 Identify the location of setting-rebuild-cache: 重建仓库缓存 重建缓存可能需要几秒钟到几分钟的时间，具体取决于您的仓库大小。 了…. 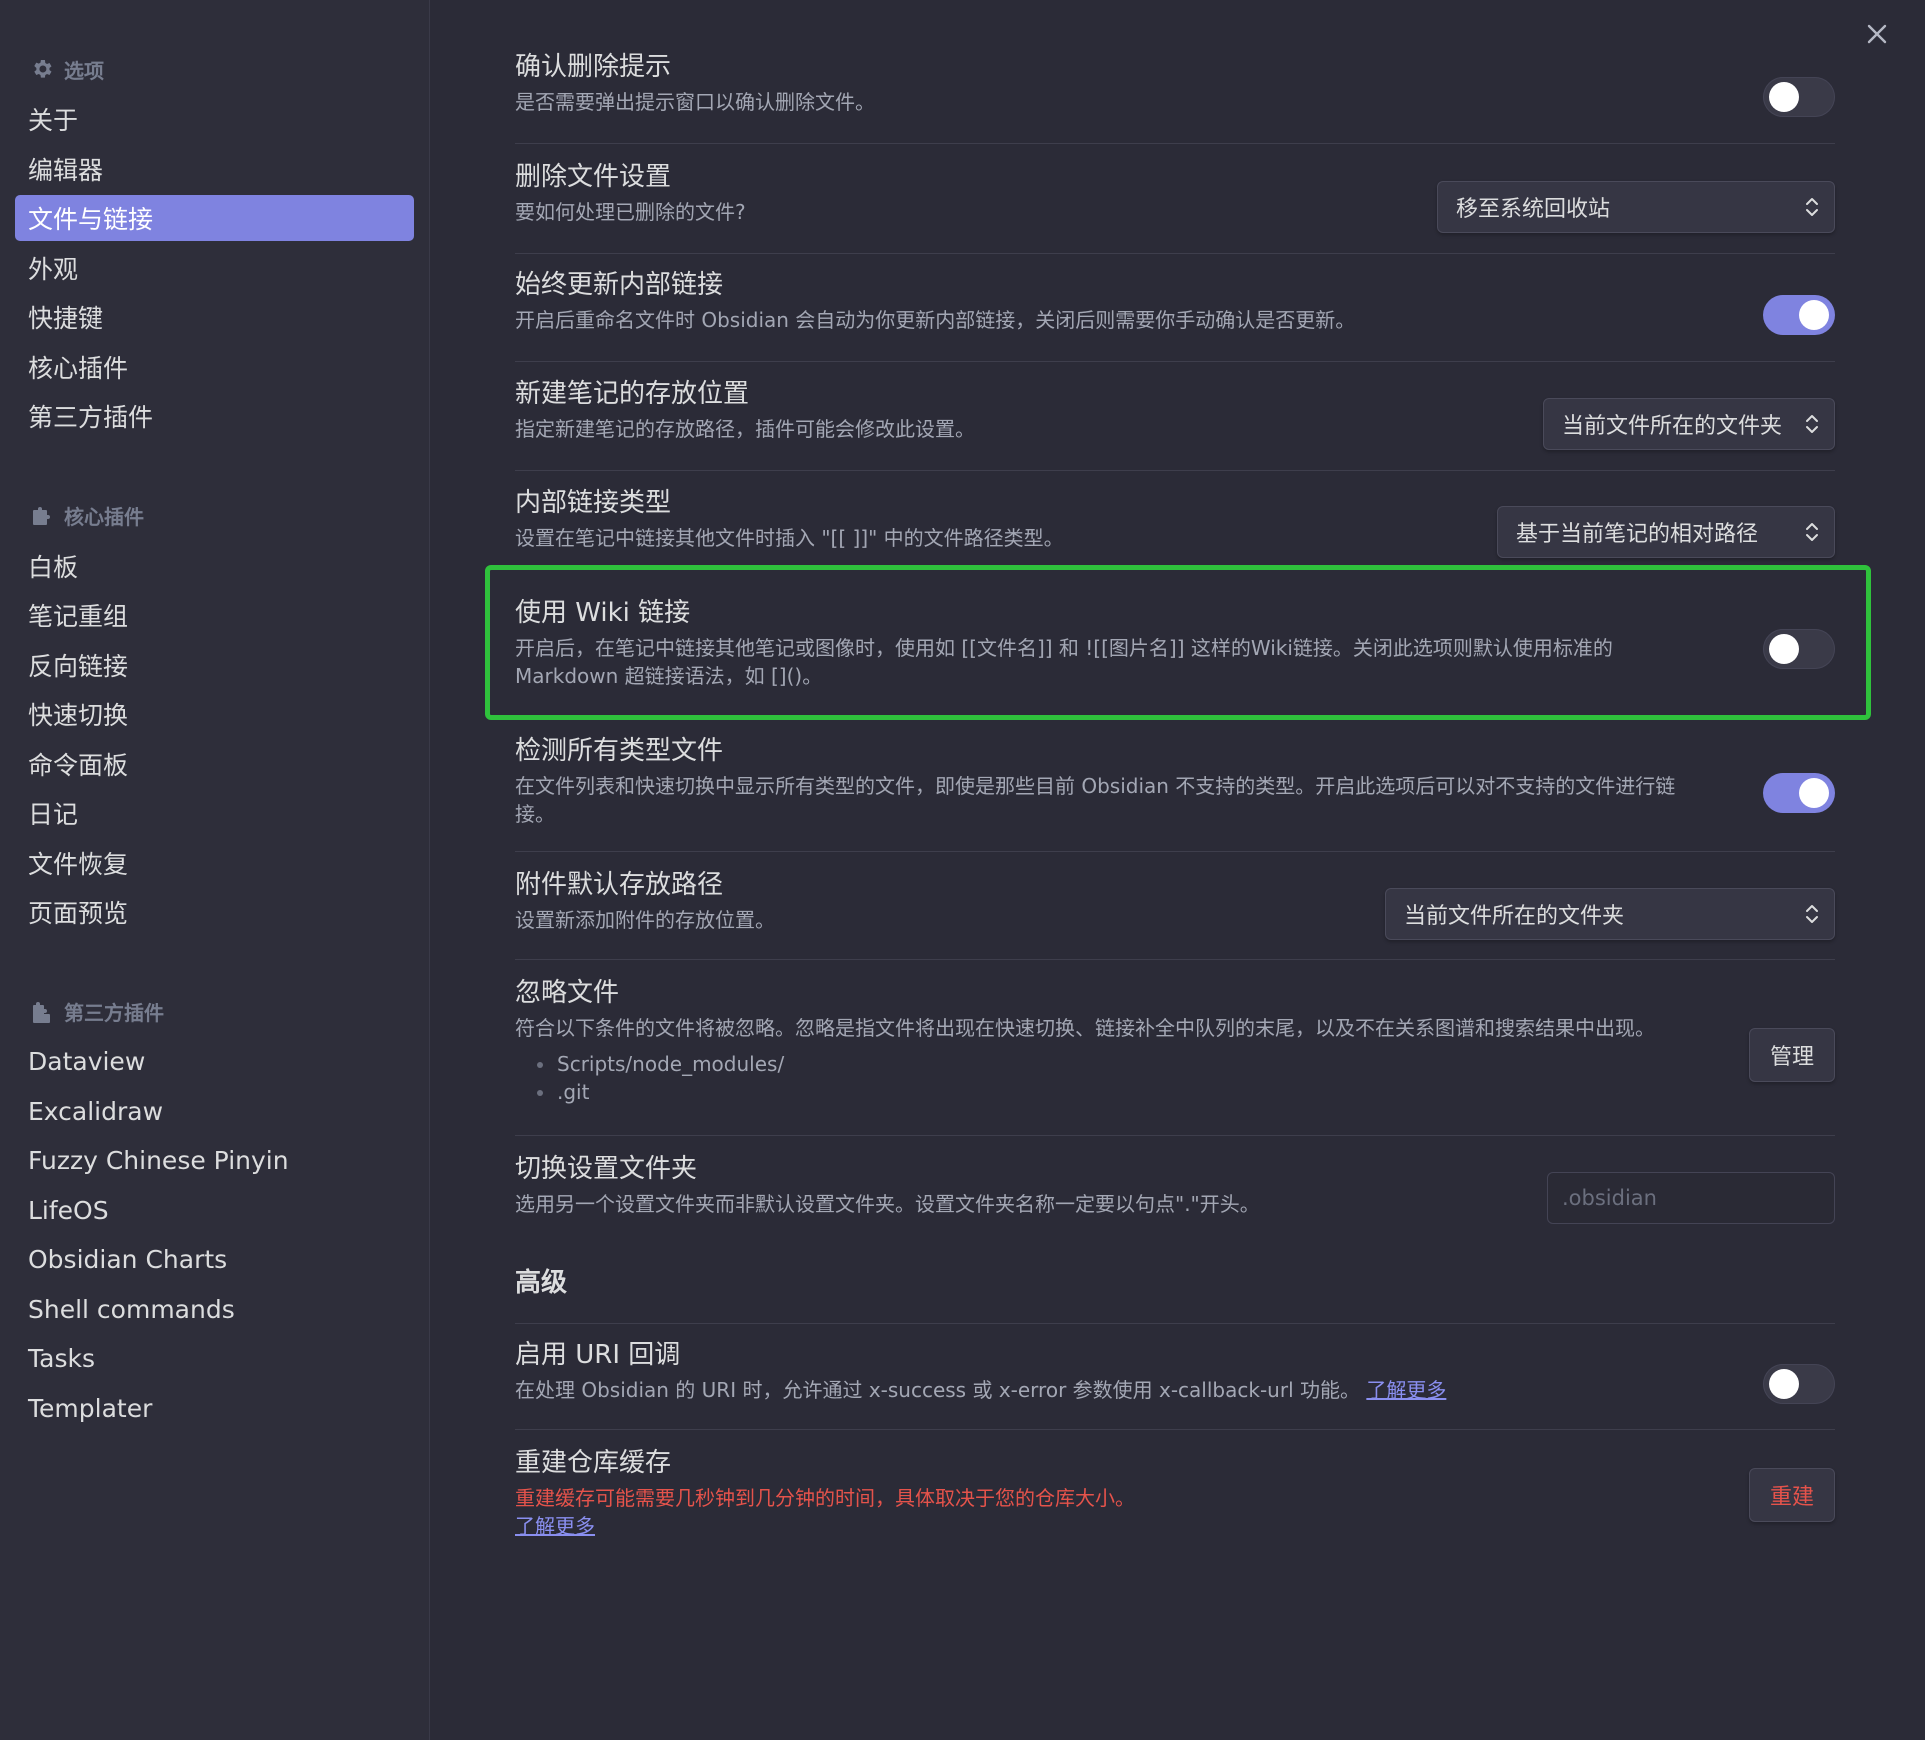
(1175, 1506).